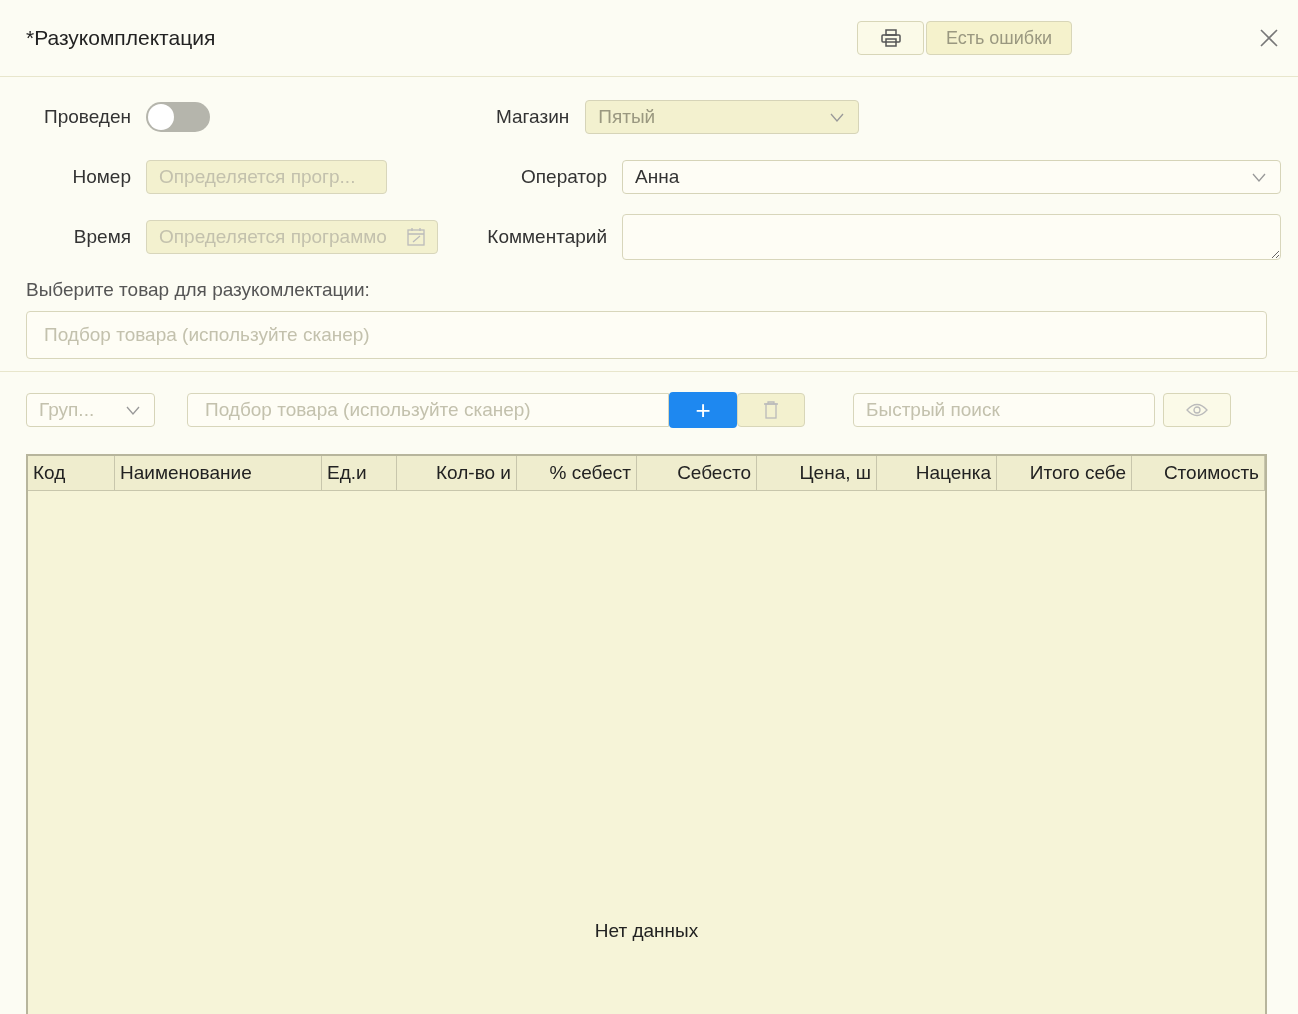  What do you see at coordinates (218, 473) in the screenshot?
I see `column-header: Наименование` at bounding box center [218, 473].